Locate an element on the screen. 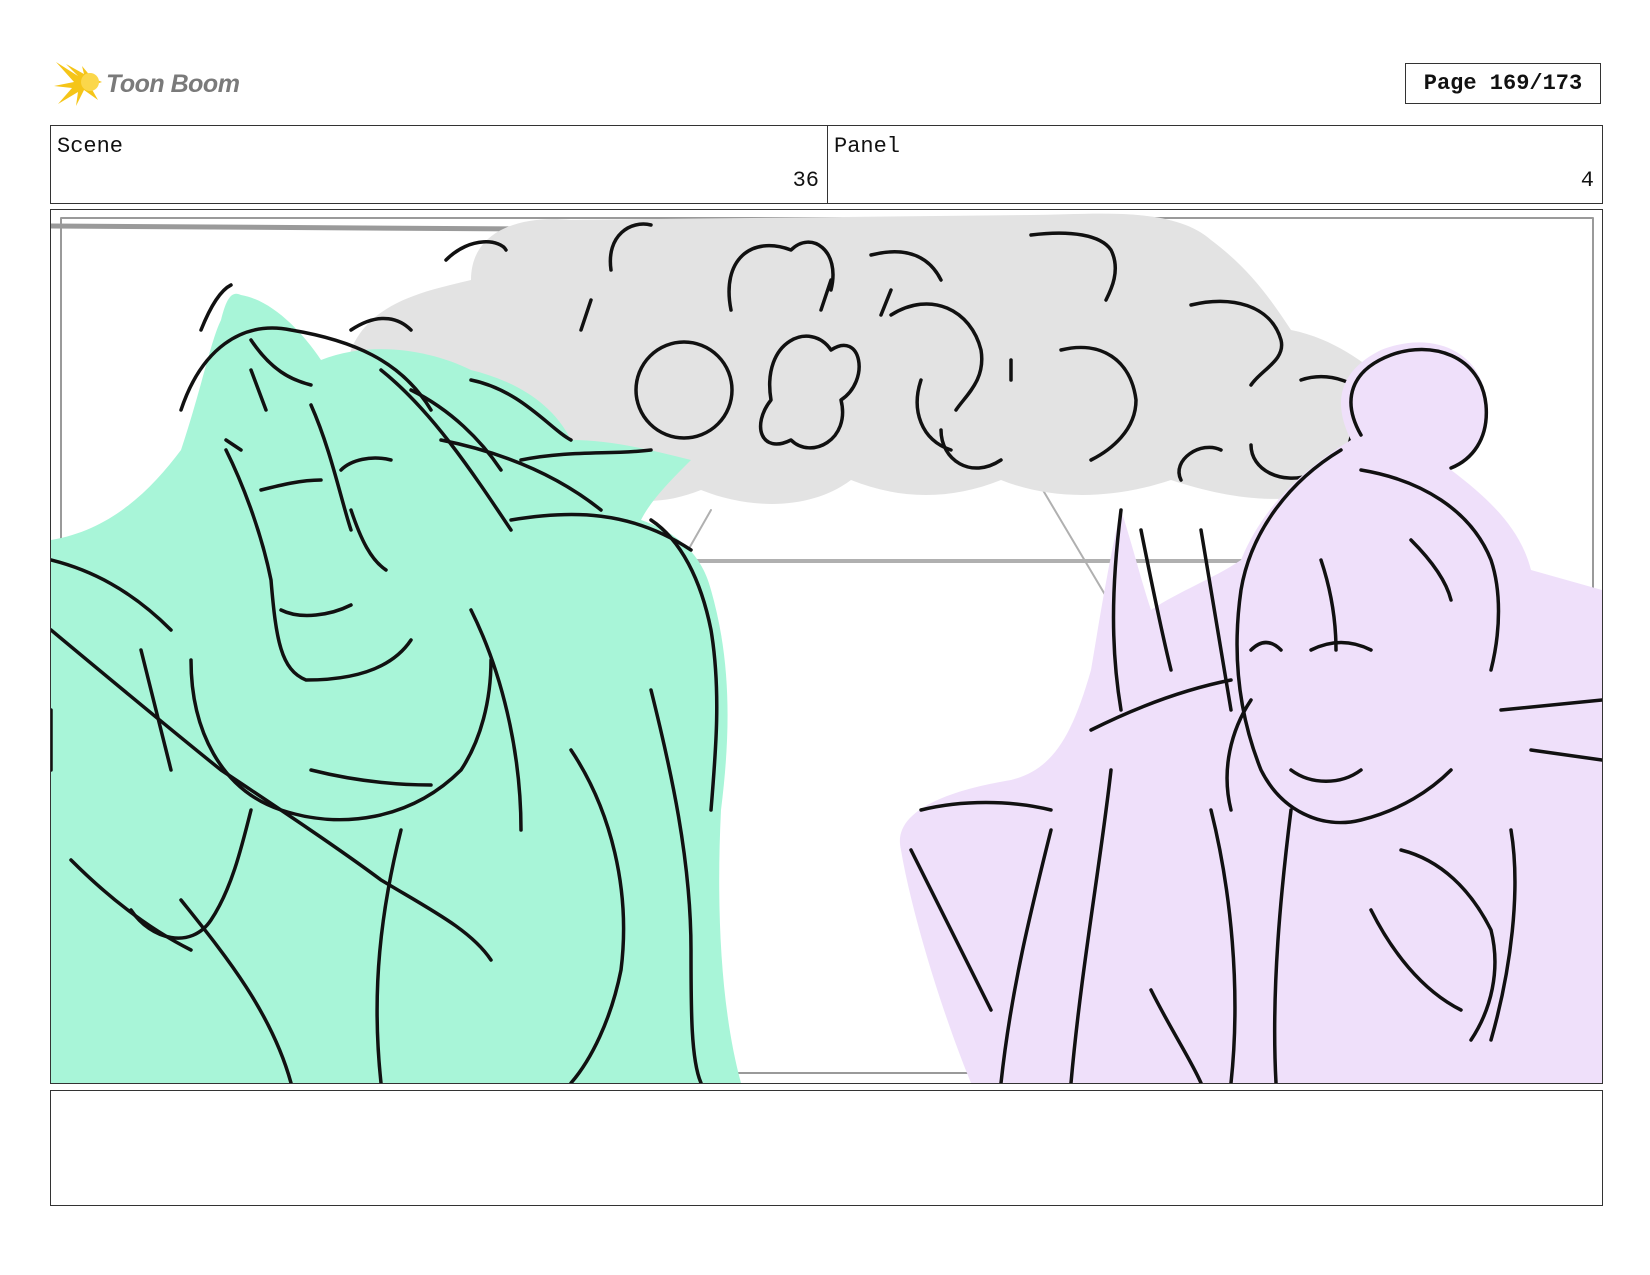  scene-number: 36 is located at coordinates (805, 180).